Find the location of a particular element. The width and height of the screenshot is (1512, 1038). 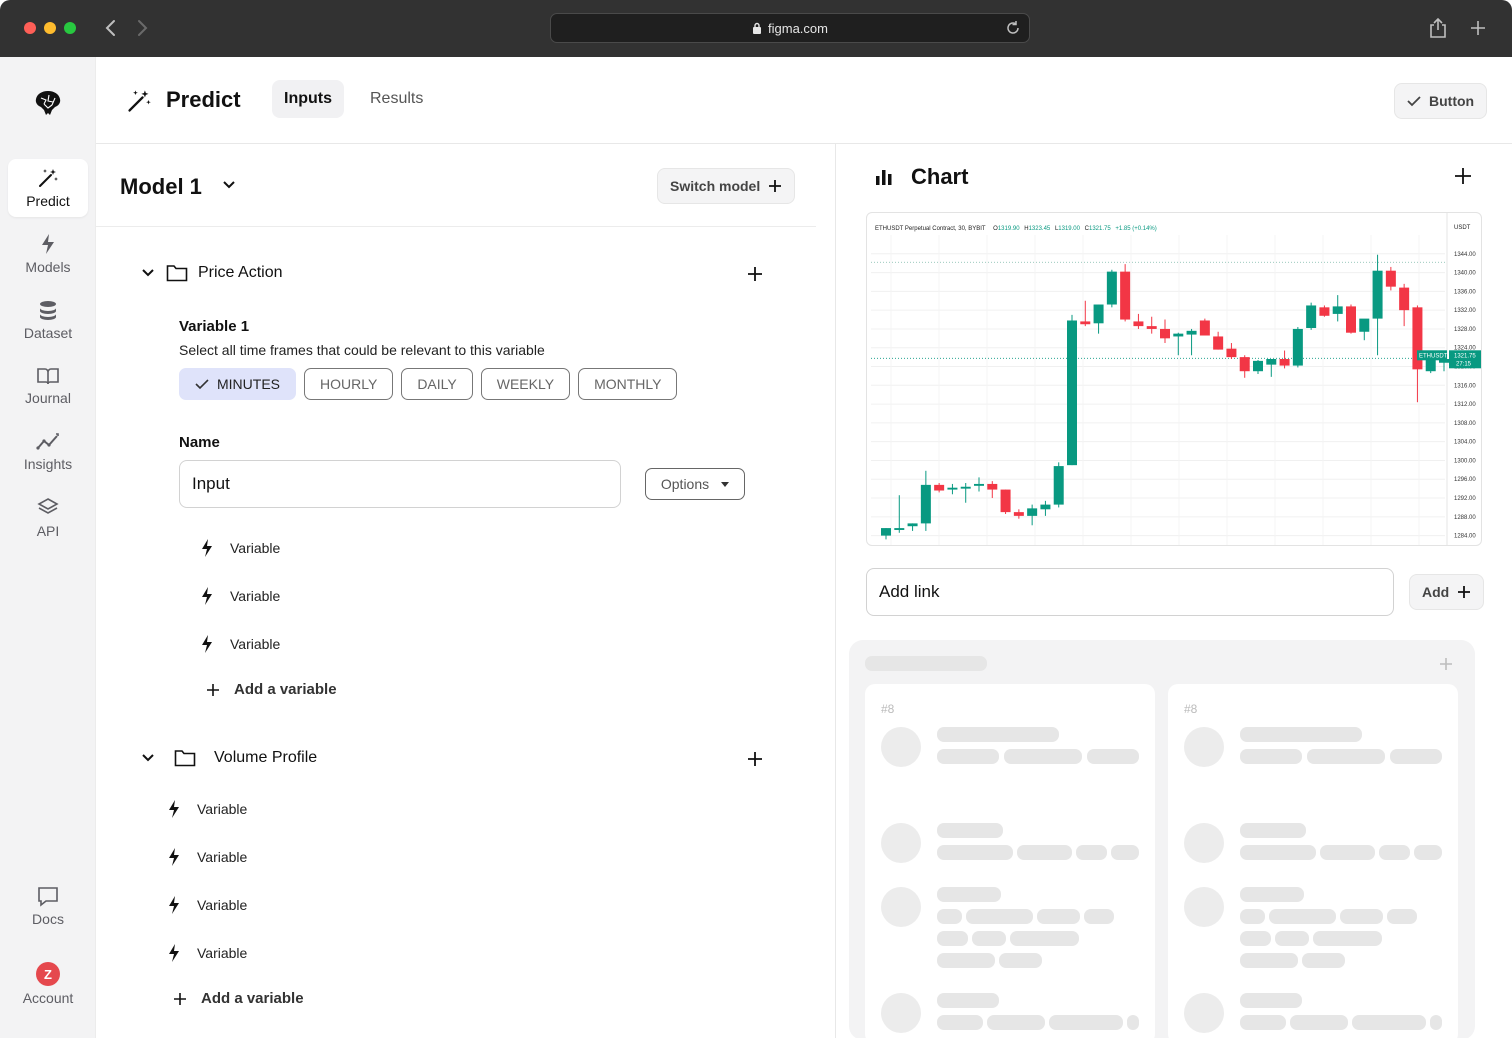

new-tab-icon is located at coordinates (1478, 28).